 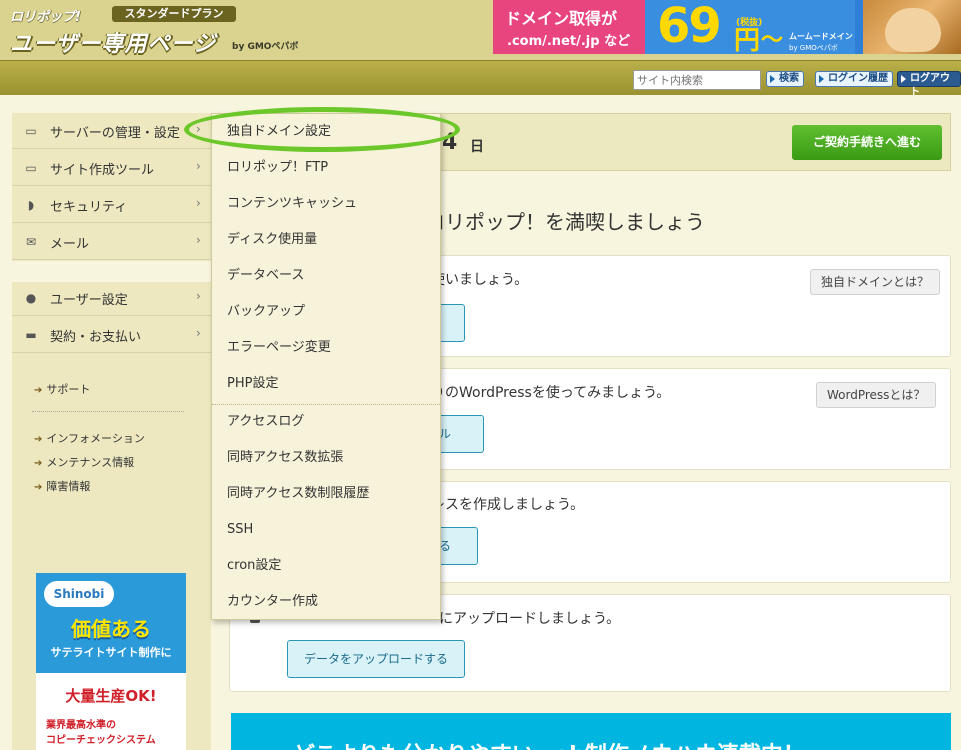 What do you see at coordinates (376, 659) in the screenshot?
I see `upload-data-button: データをアップロードする` at bounding box center [376, 659].